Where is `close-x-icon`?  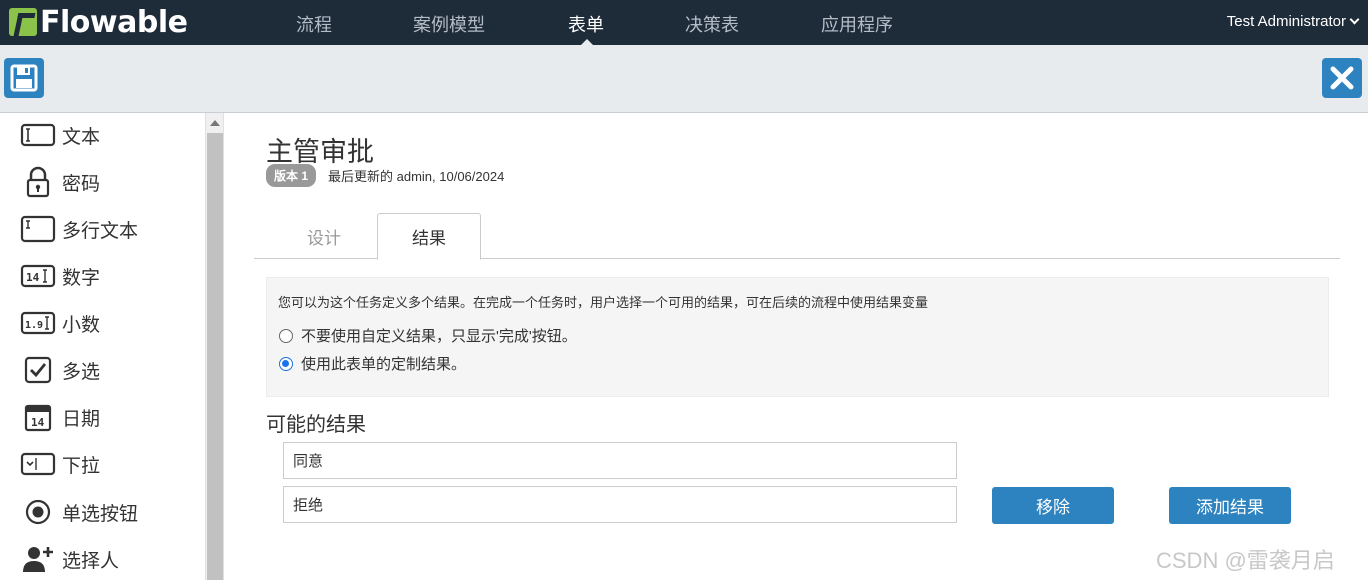 close-x-icon is located at coordinates (1342, 78).